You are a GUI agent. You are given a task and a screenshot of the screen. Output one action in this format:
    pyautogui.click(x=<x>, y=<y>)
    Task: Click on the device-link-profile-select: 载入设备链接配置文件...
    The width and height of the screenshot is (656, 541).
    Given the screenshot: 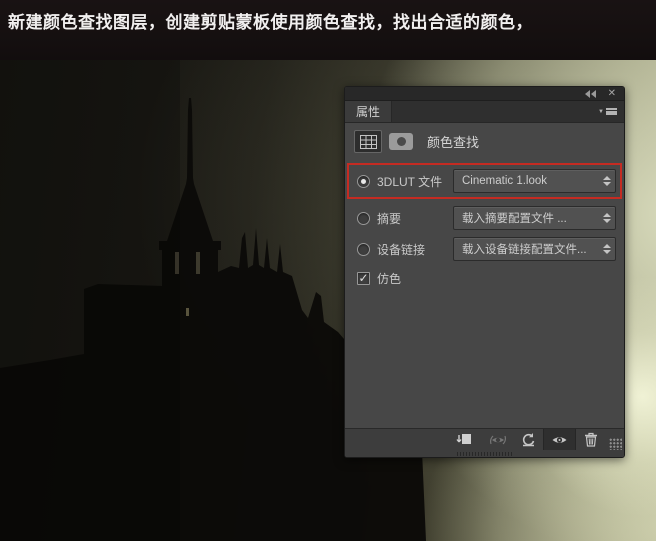 What is the action you would take?
    pyautogui.click(x=534, y=249)
    